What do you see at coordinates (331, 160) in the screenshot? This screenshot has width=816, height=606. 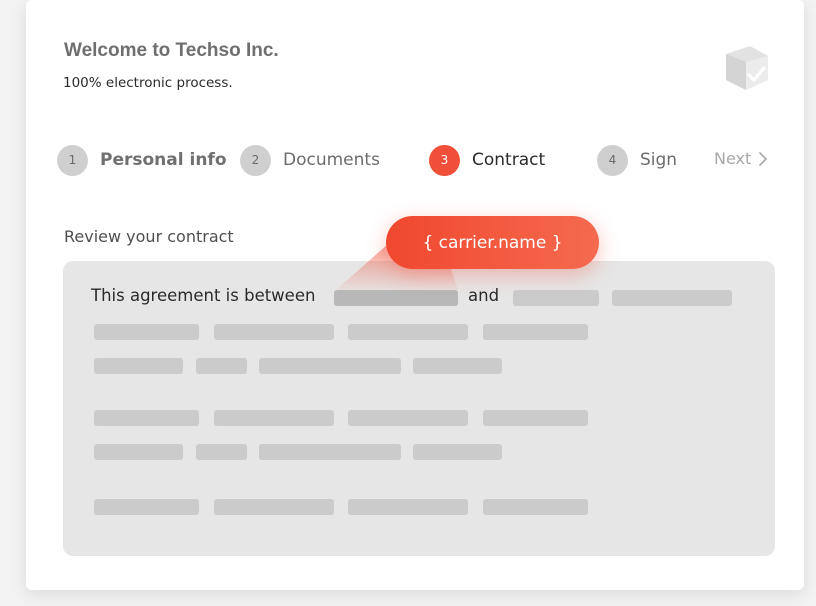 I see `step-label: Documents` at bounding box center [331, 160].